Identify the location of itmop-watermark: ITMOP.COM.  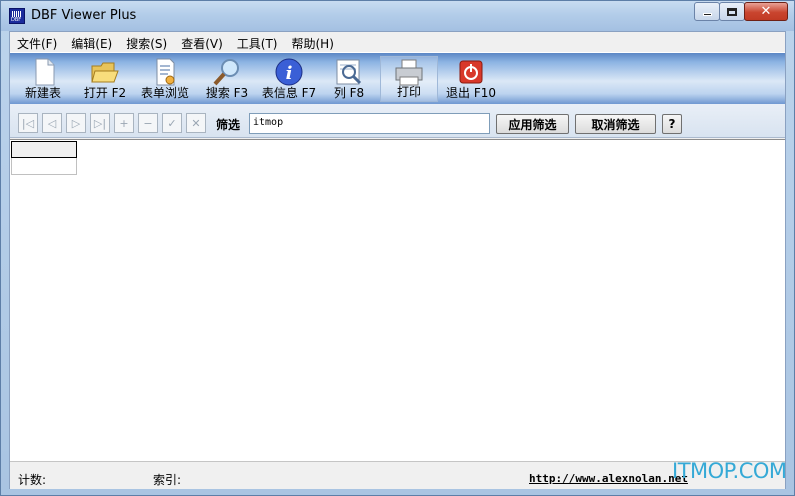
(729, 471).